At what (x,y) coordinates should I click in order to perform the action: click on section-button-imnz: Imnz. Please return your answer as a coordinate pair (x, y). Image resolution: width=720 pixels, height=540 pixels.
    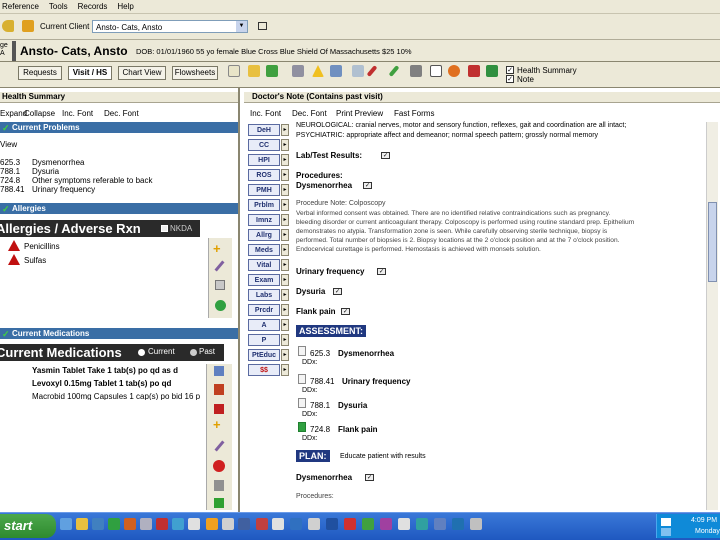
    Looking at the image, I should click on (264, 220).